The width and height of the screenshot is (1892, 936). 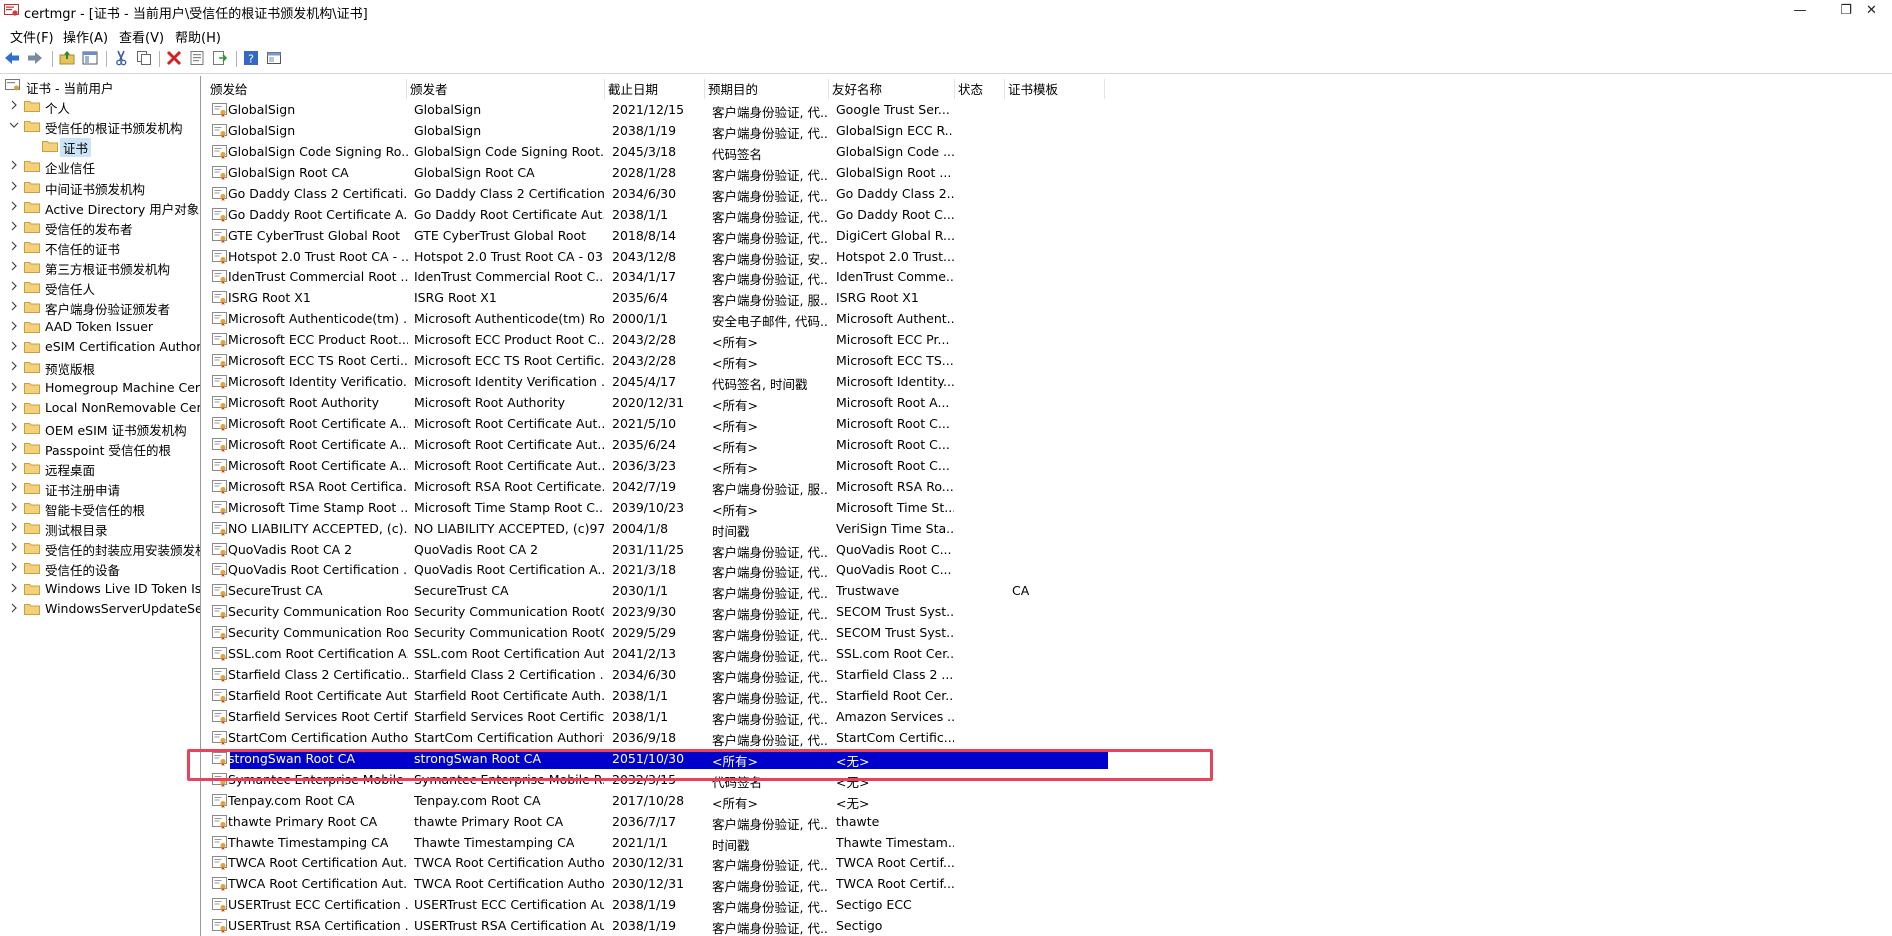 What do you see at coordinates (100, 609) in the screenshot?
I see `tree-item: WindowsServerUpdateSer` at bounding box center [100, 609].